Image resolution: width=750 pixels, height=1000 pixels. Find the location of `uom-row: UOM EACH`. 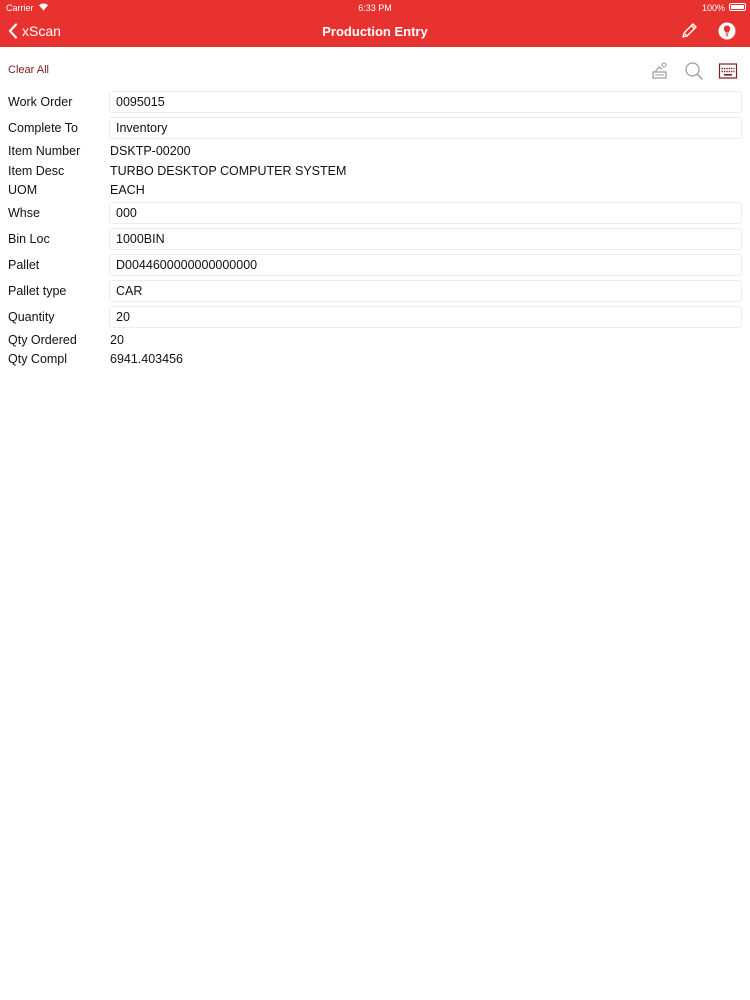

uom-row: UOM EACH is located at coordinates (375, 190).